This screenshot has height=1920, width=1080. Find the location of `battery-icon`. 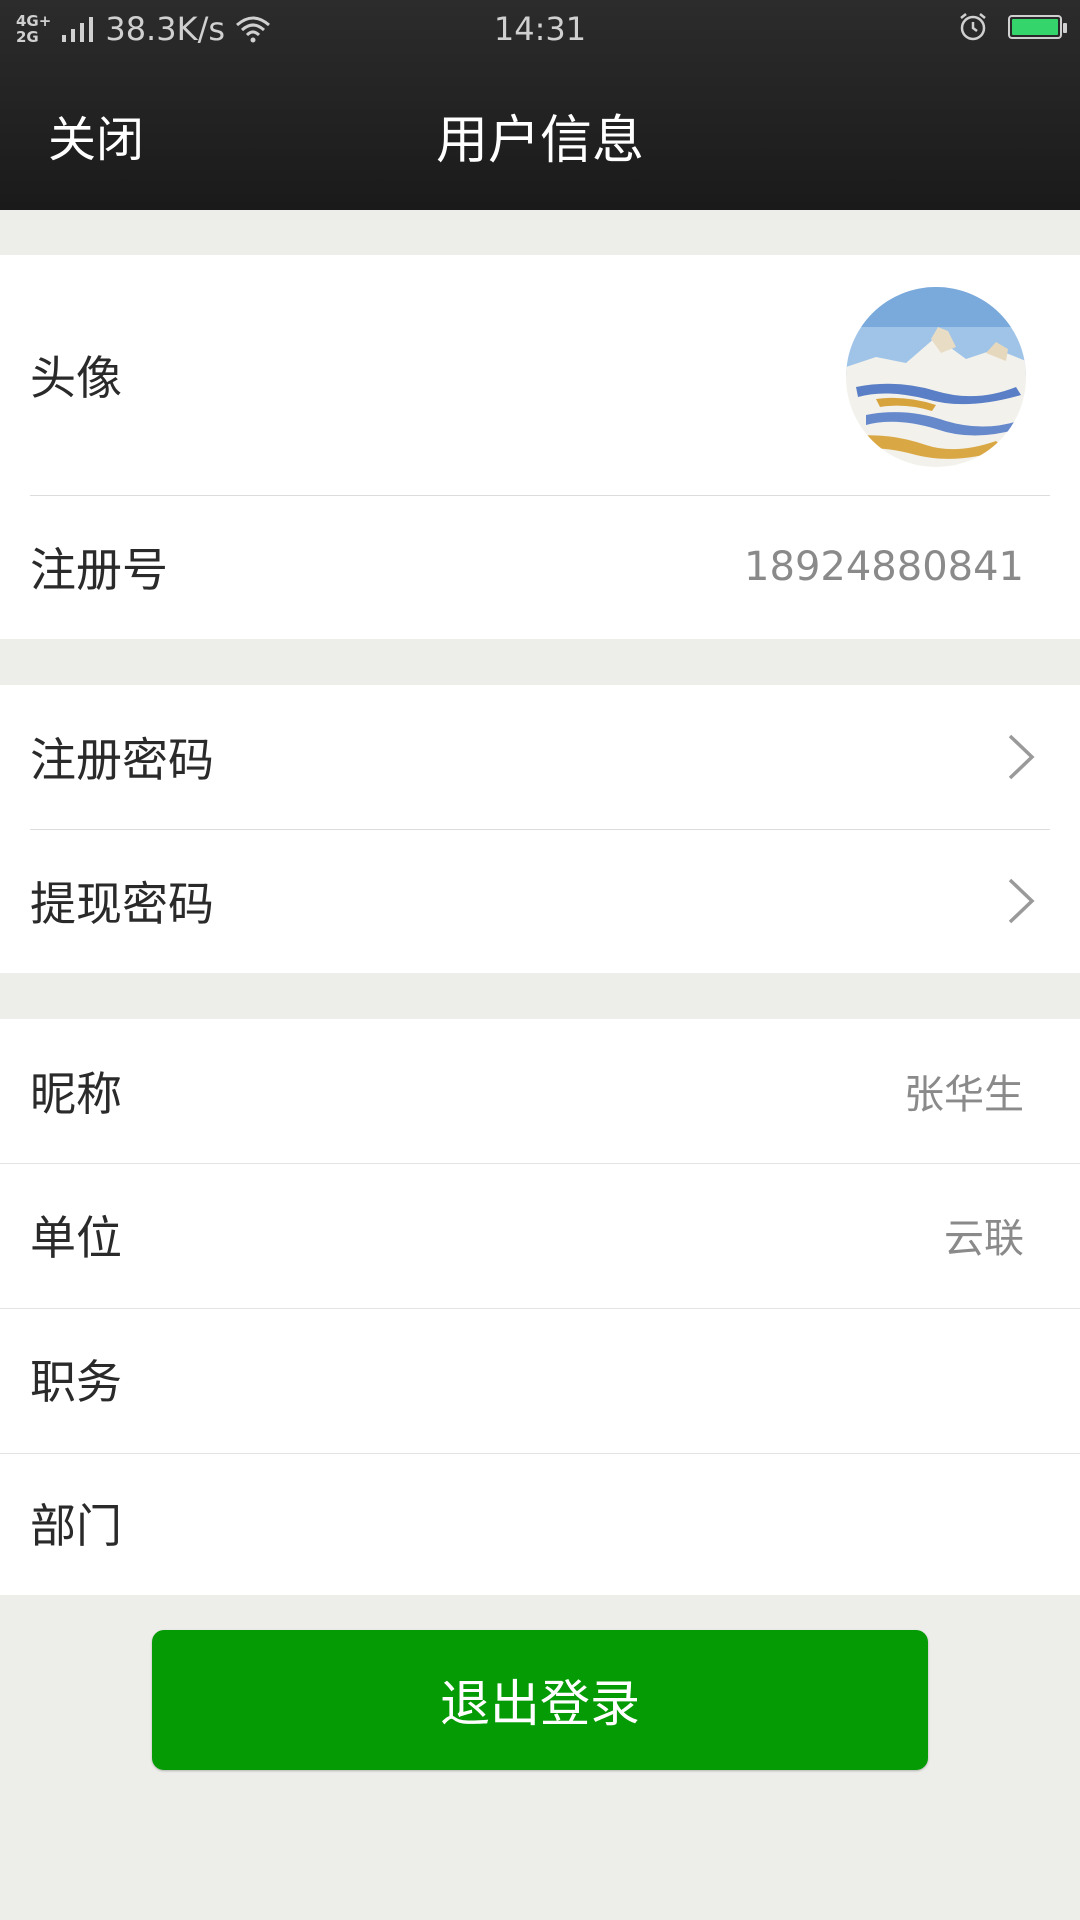

battery-icon is located at coordinates (1037, 27).